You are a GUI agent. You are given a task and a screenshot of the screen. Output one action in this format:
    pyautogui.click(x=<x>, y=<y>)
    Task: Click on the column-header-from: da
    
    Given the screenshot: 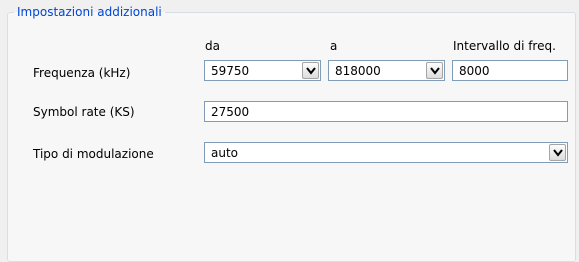 What is the action you would take?
    pyautogui.click(x=212, y=46)
    